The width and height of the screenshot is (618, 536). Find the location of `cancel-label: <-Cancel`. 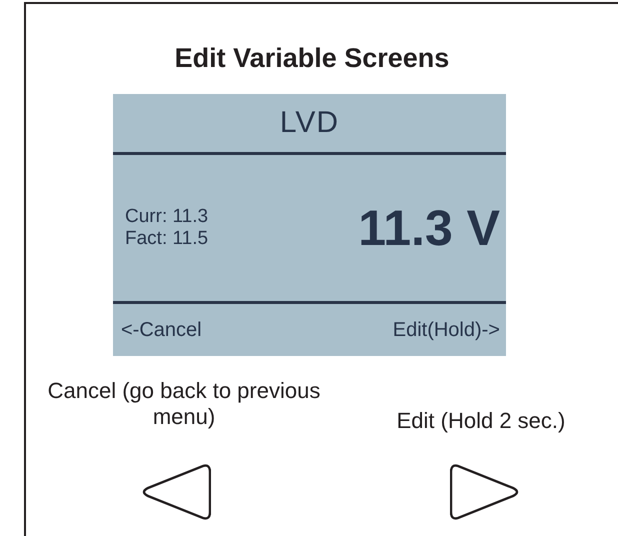

cancel-label: <-Cancel is located at coordinates (161, 330).